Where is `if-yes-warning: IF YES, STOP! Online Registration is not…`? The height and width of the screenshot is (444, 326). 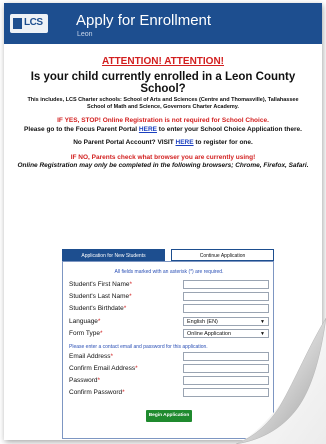
if-yes-warning: IF YES, STOP! Online Registration is not… is located at coordinates (163, 120).